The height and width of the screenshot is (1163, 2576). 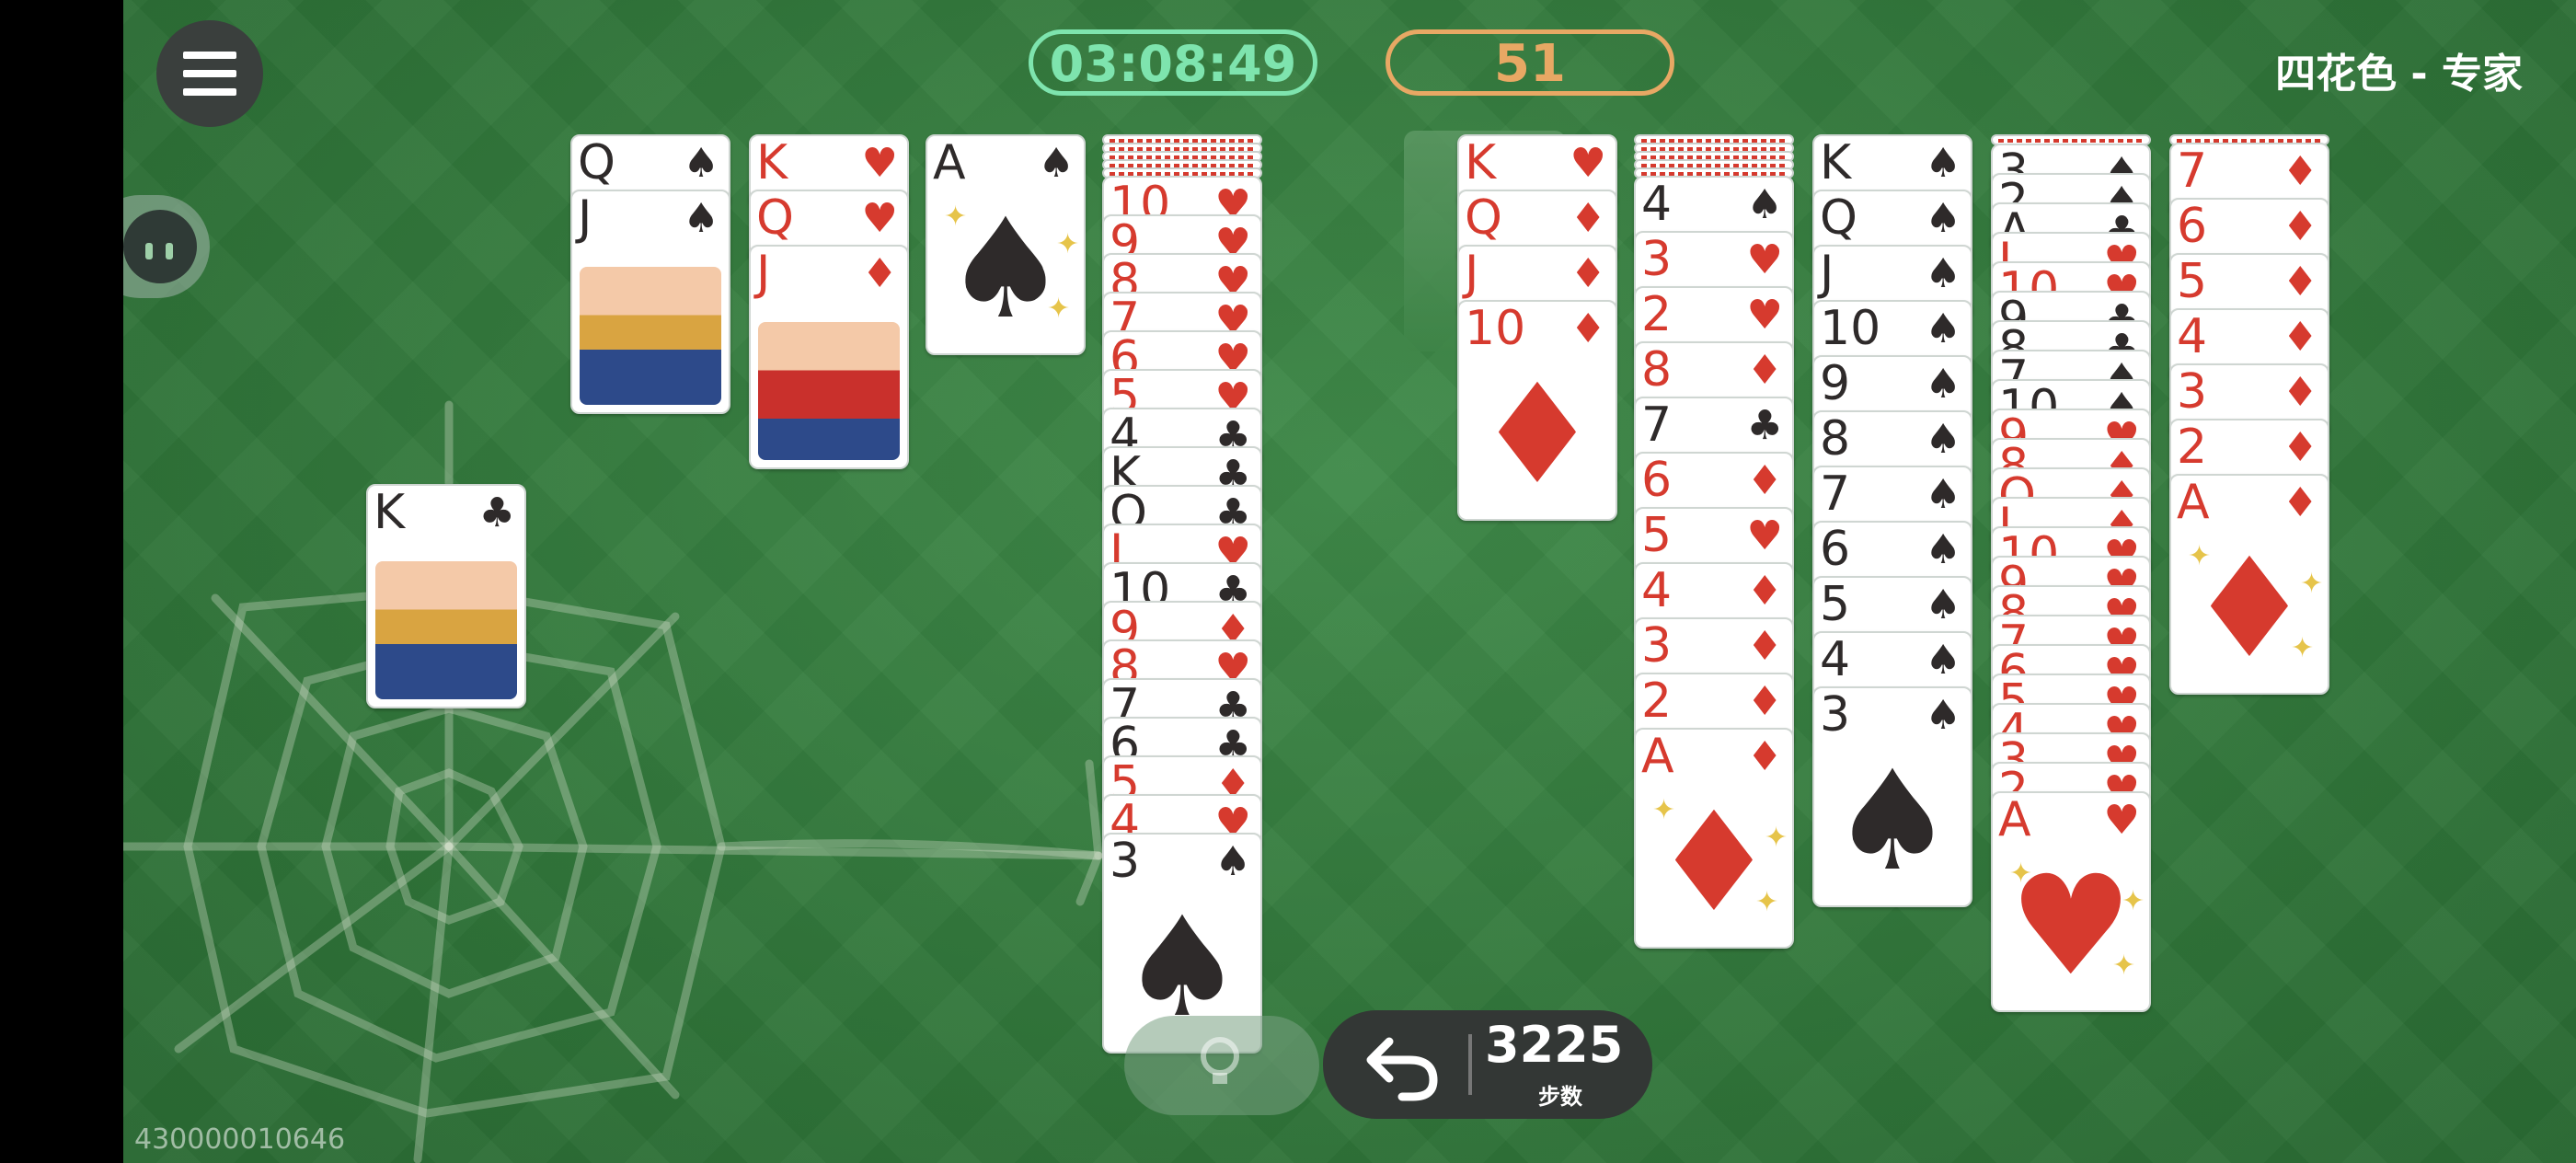 I want to click on tableau-card: 10 ♦ ♦, so click(x=1537, y=411).